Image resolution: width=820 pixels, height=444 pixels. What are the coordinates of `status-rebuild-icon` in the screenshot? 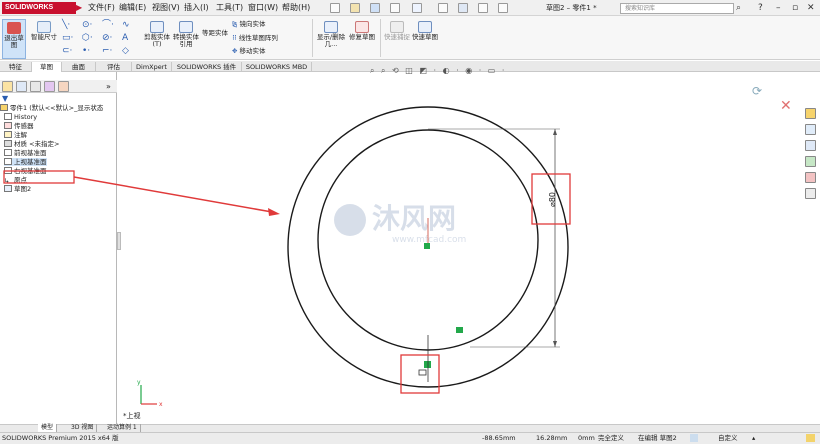 It's located at (694, 438).